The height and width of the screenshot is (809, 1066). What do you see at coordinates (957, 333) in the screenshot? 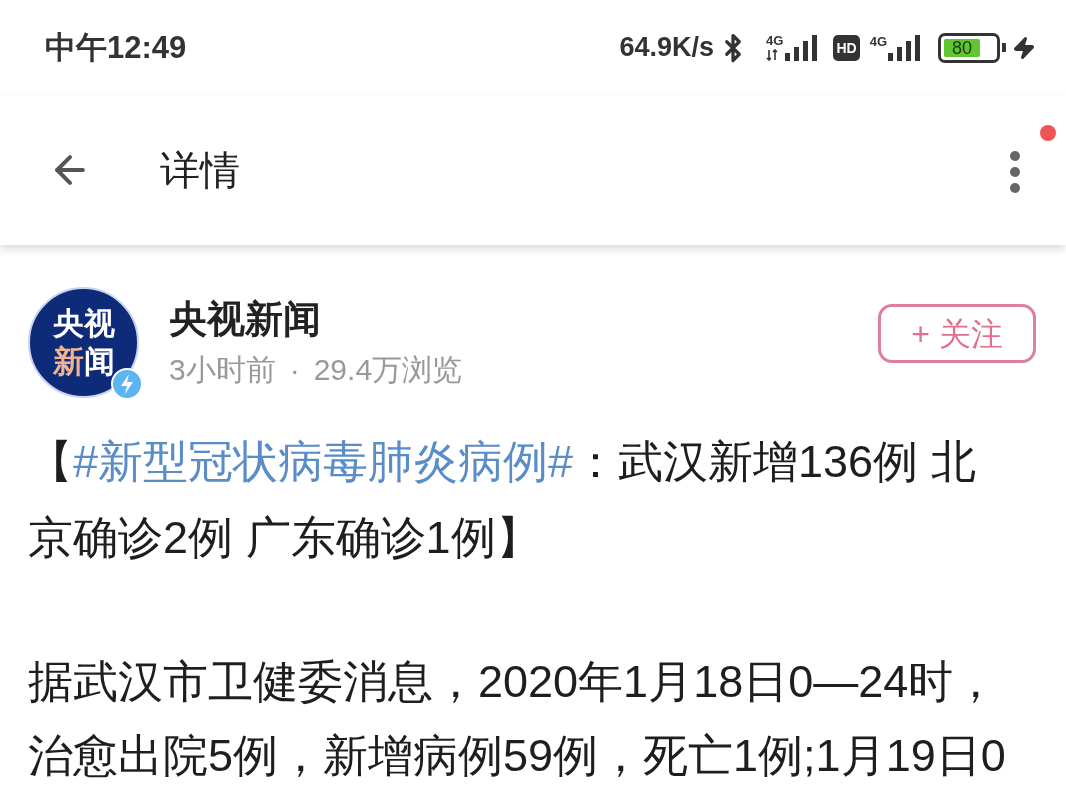
I see `follow-button: + 关注` at bounding box center [957, 333].